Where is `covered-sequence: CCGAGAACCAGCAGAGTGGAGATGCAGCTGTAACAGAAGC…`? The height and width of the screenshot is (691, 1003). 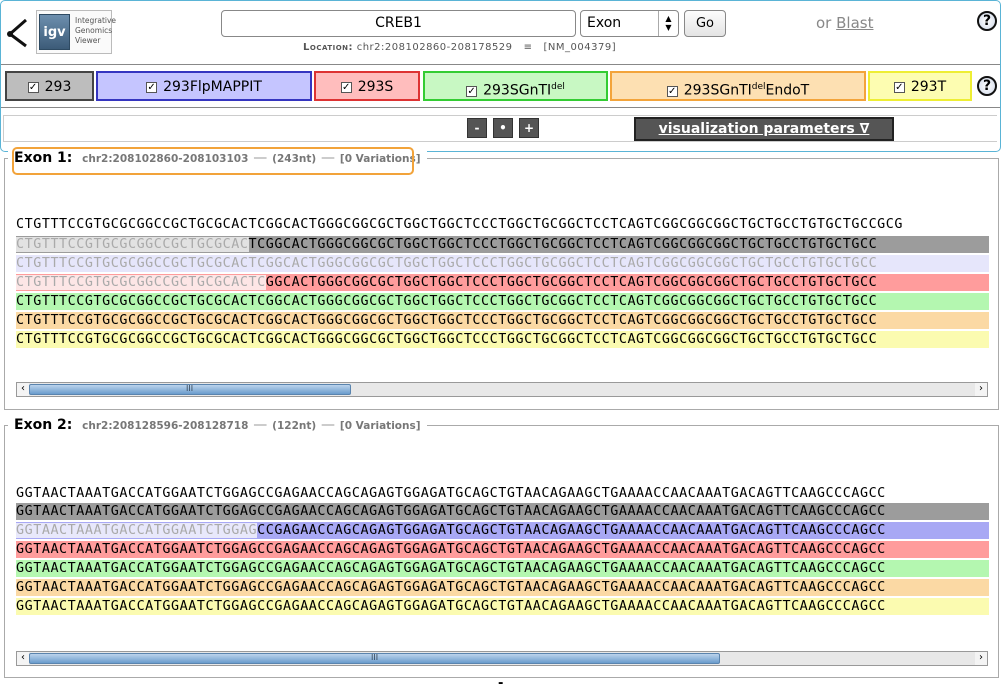
covered-sequence: CCGAGAACCAGCAGAGTGGAGATGCAGCTGTAACAGAAGC… is located at coordinates (571, 530).